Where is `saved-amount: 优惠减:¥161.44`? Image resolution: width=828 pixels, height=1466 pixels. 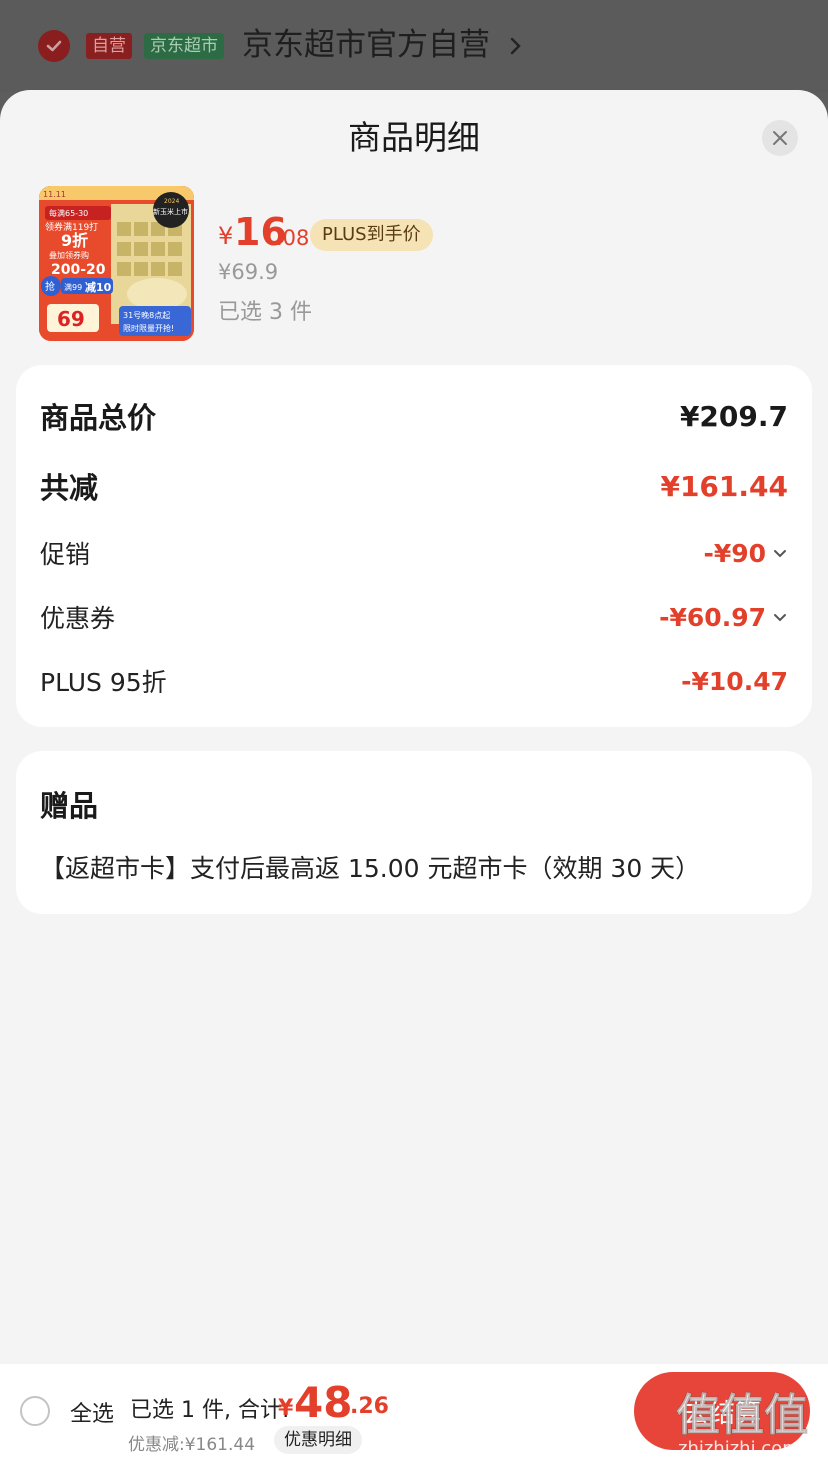 saved-amount: 优惠减:¥161.44 is located at coordinates (192, 1445).